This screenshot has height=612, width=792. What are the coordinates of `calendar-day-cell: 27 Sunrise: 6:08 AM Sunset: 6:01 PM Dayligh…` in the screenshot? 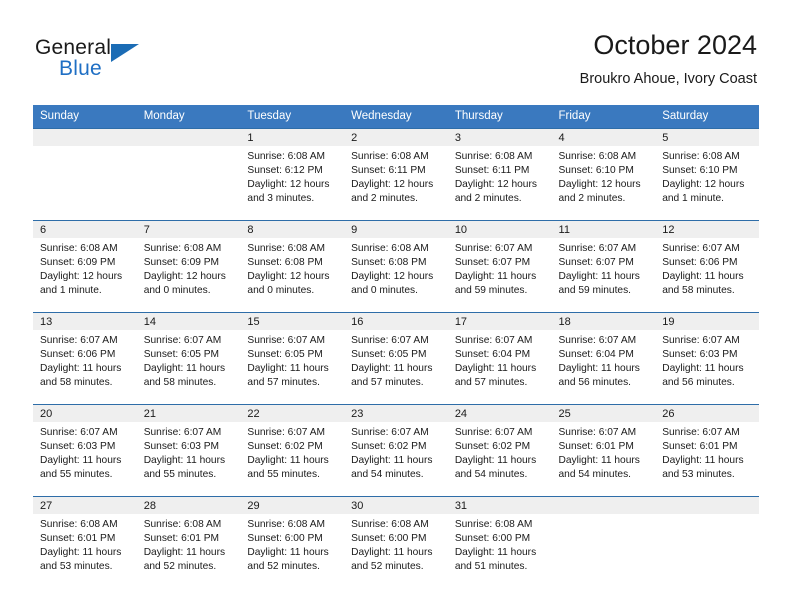 It's located at (85, 542).